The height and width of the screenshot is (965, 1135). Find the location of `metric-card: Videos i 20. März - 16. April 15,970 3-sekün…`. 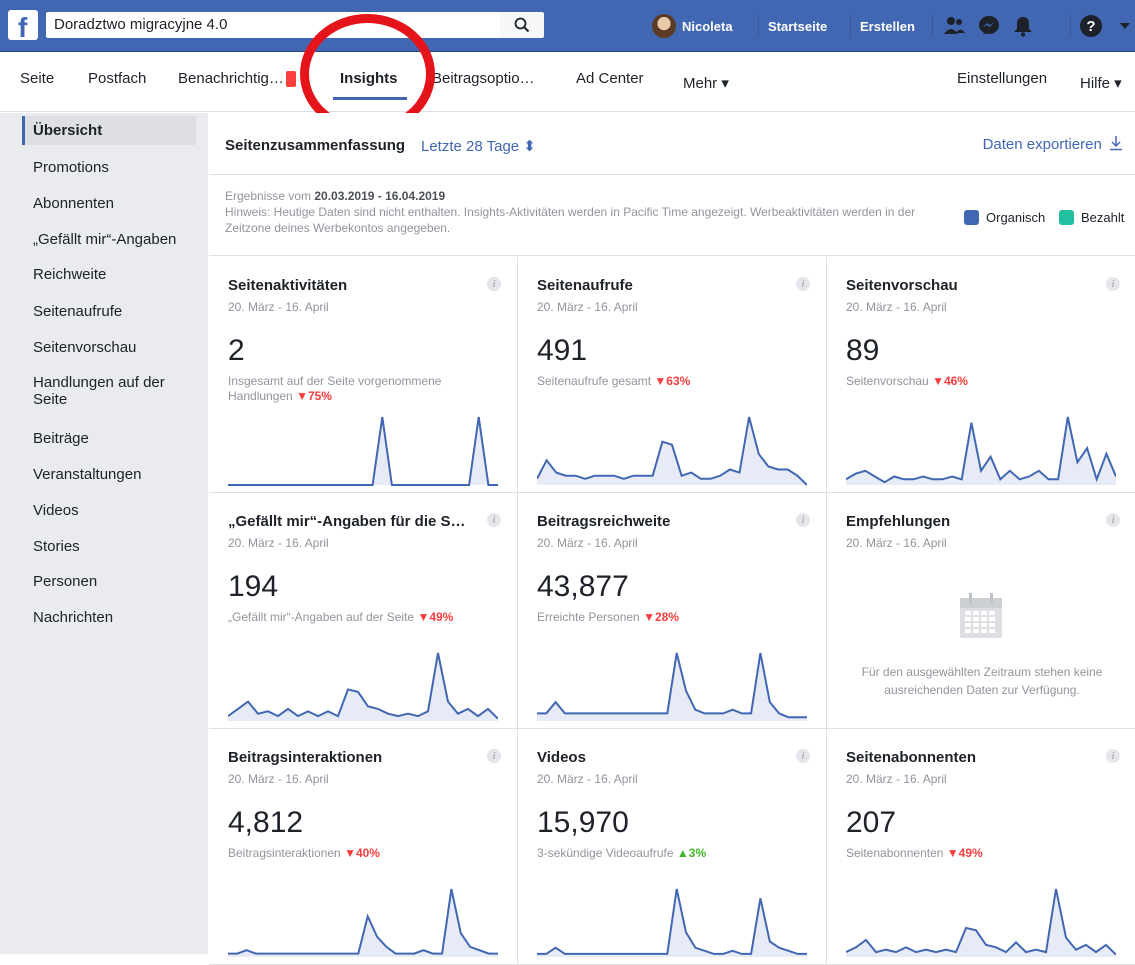

metric-card: Videos i 20. März - 16. April 15,970 3-sekün… is located at coordinates (672, 847).